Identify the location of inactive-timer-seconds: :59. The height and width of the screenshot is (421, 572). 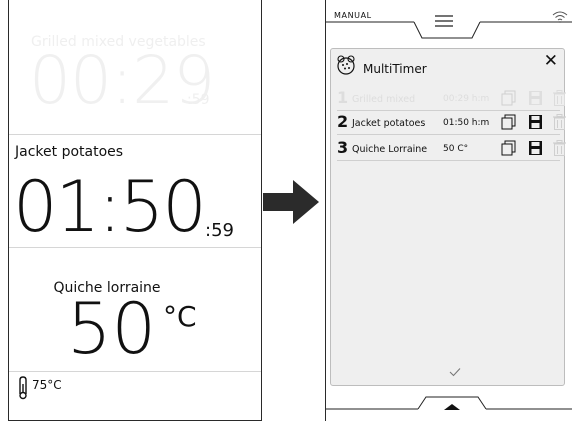
(198, 100).